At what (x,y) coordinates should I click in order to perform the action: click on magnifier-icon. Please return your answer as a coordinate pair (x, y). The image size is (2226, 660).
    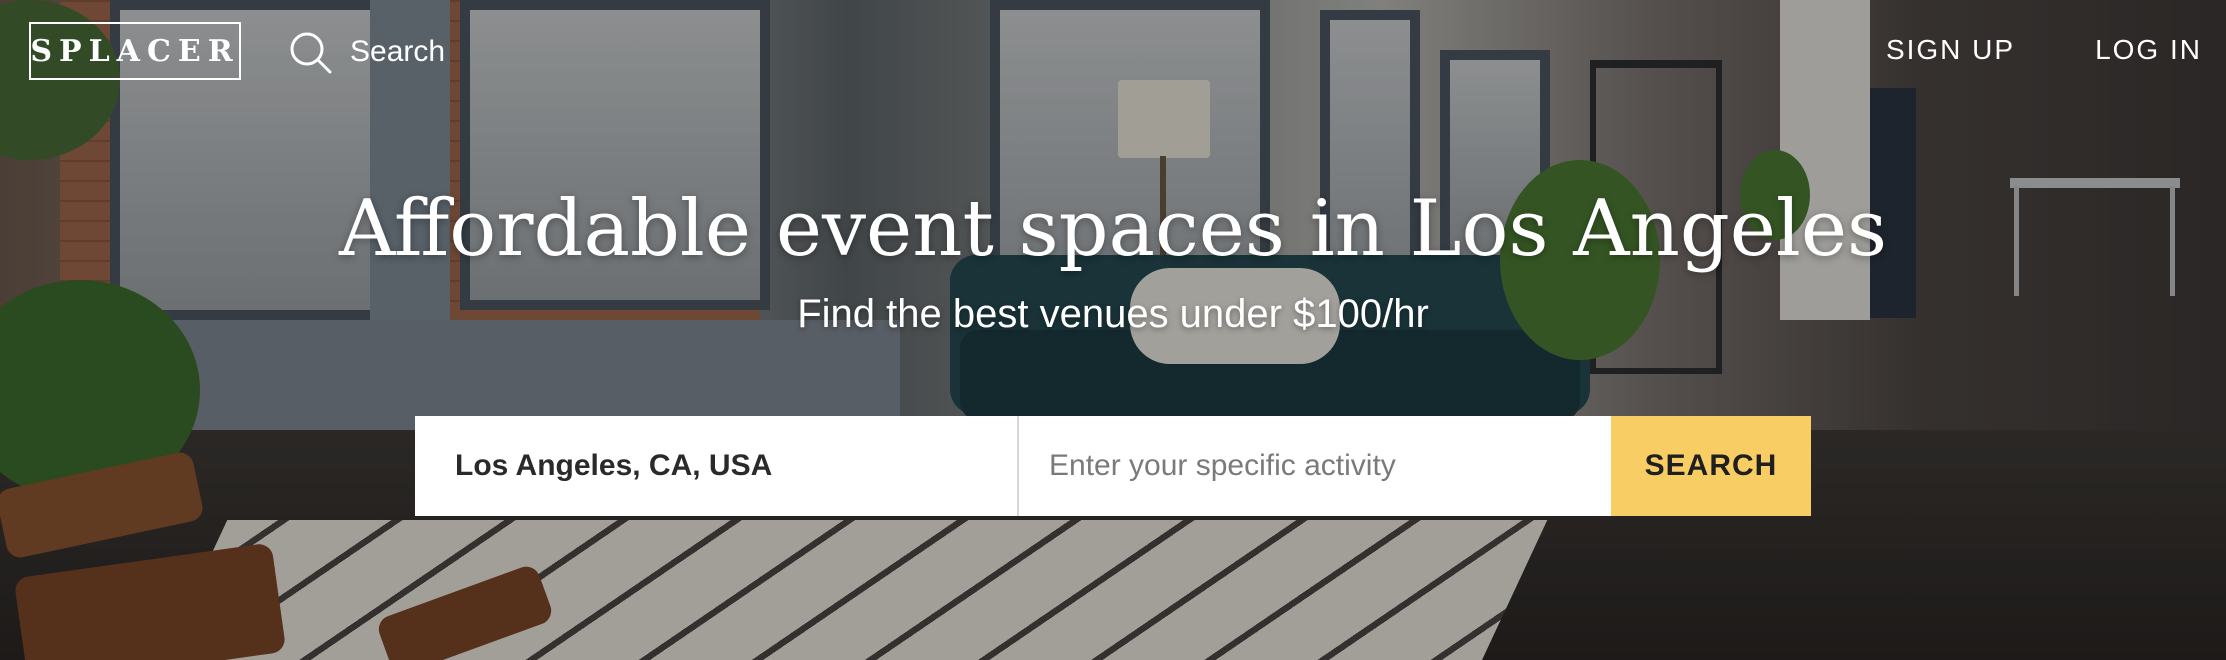
    Looking at the image, I should click on (311, 53).